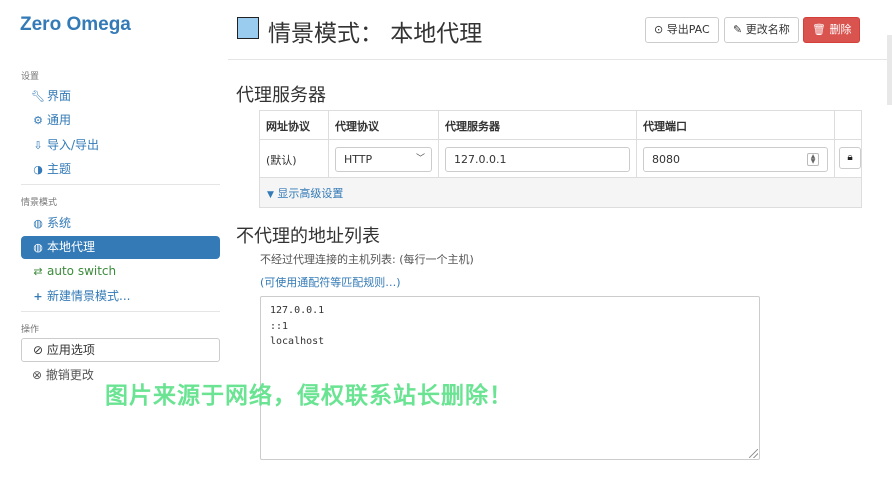  What do you see at coordinates (38, 120) in the screenshot?
I see `gear-icon: ⚙` at bounding box center [38, 120].